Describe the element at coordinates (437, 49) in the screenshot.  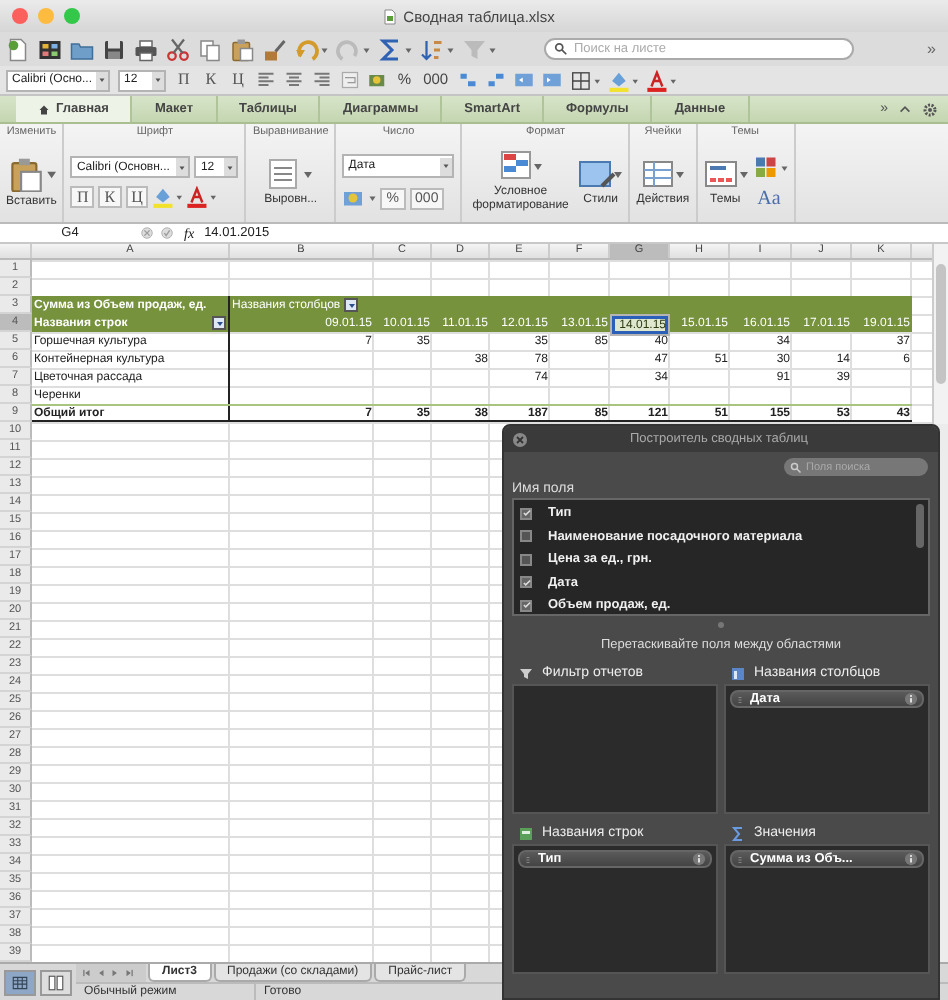
I see `sort-icon` at that location.